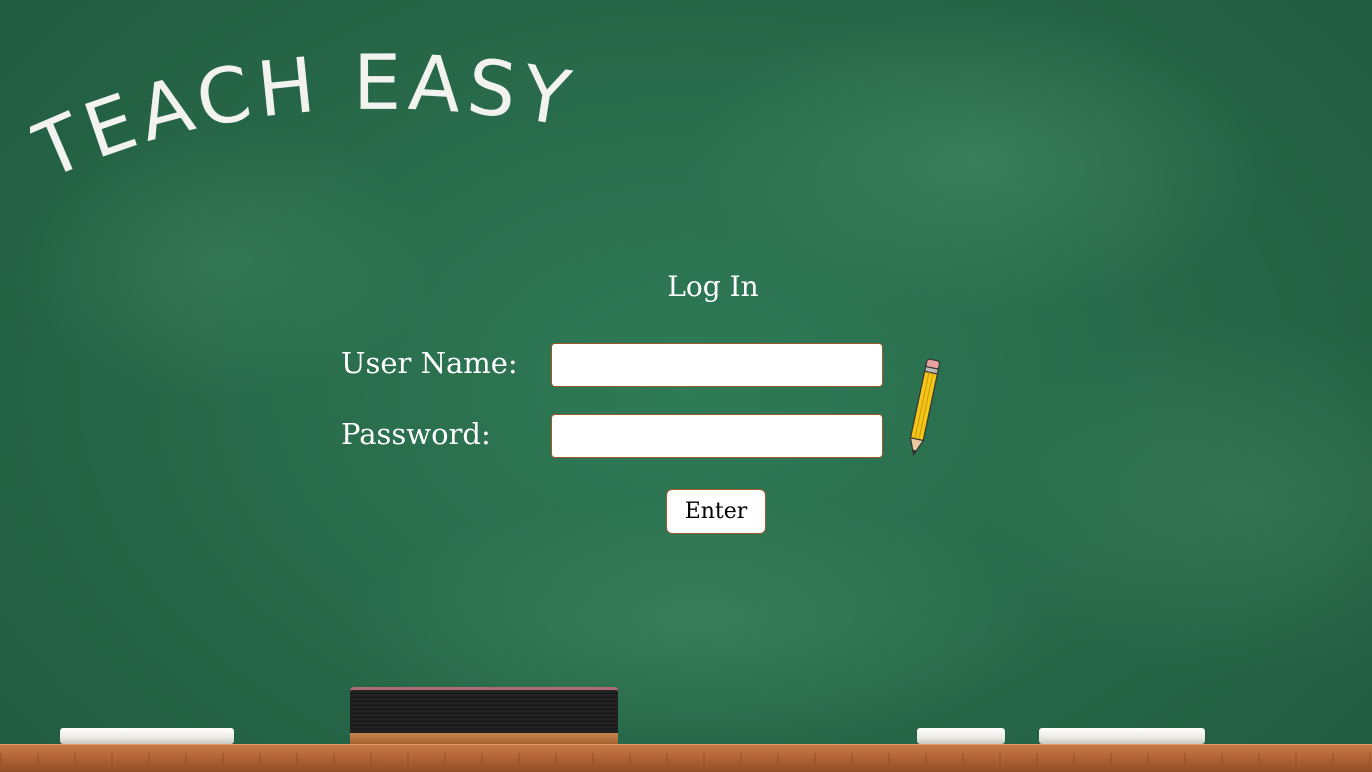 Image resolution: width=1372 pixels, height=772 pixels. I want to click on chalkboard-eraser, so click(484, 715).